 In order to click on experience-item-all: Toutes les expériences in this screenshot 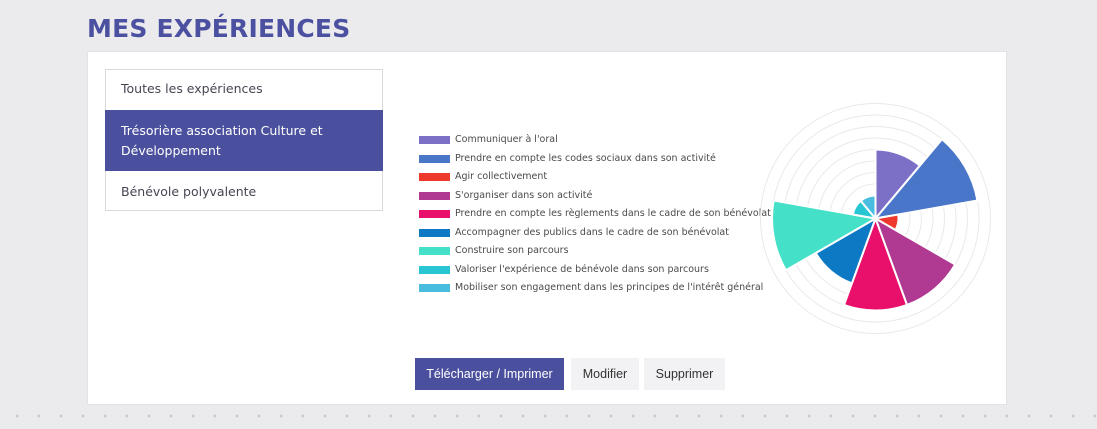, I will do `click(244, 89)`.